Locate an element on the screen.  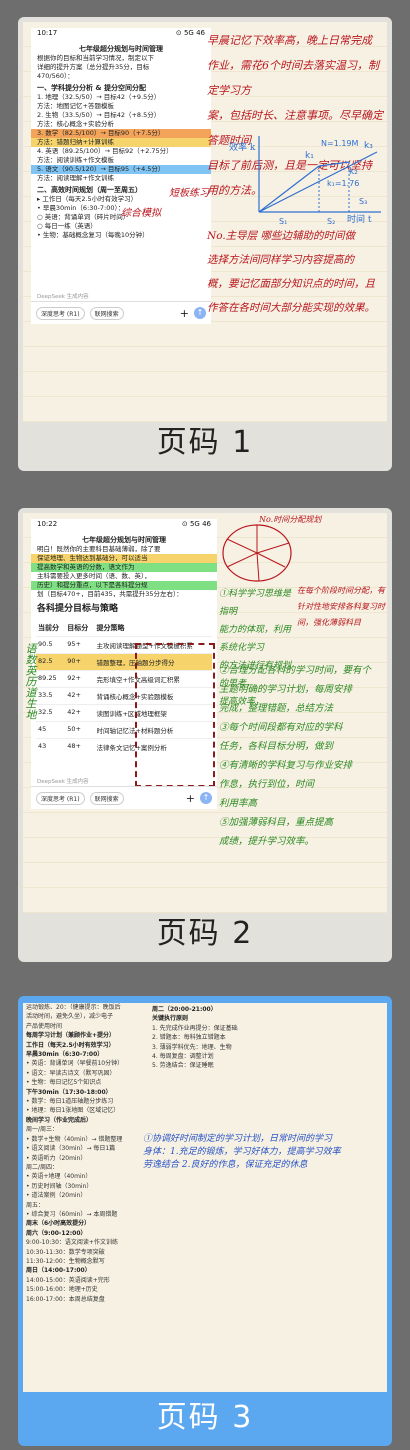
table-cell: 45 is located at coordinates (51, 730).